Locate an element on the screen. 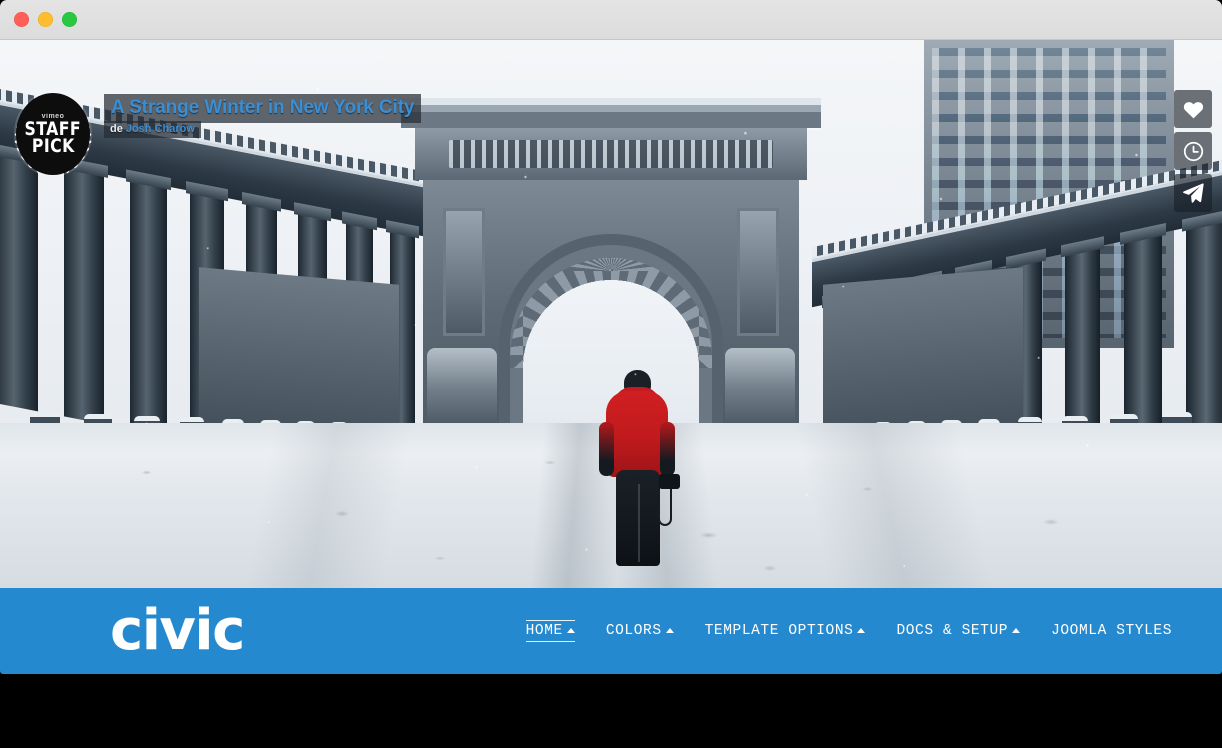 This screenshot has height=748, width=1222. staff-pick-line2: PICK is located at coordinates (53, 146).